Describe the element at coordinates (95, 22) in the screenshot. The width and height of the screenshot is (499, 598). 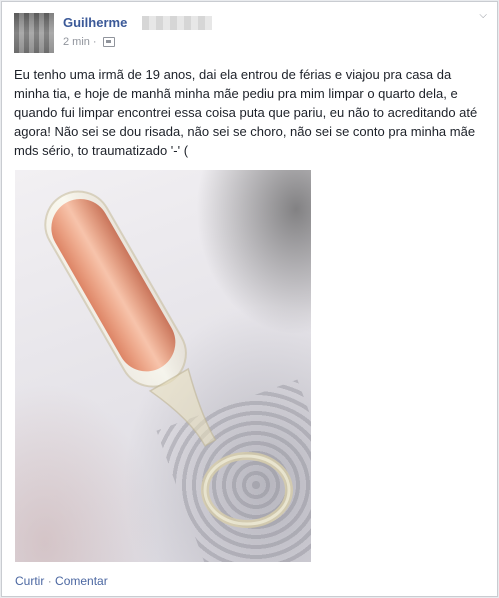
I see `author-name: Guilherme` at that location.